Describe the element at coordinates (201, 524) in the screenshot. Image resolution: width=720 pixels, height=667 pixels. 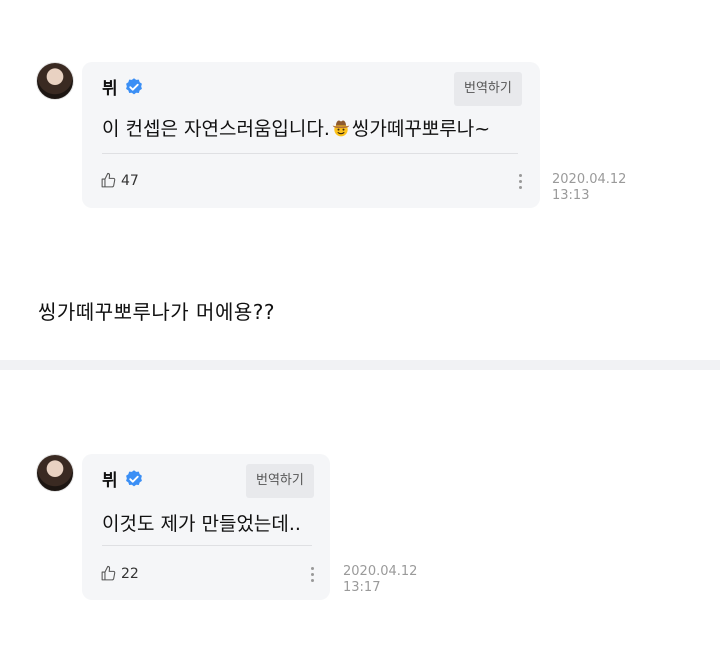
I see `comment-text: 이것도 제가 만들었는데..` at that location.